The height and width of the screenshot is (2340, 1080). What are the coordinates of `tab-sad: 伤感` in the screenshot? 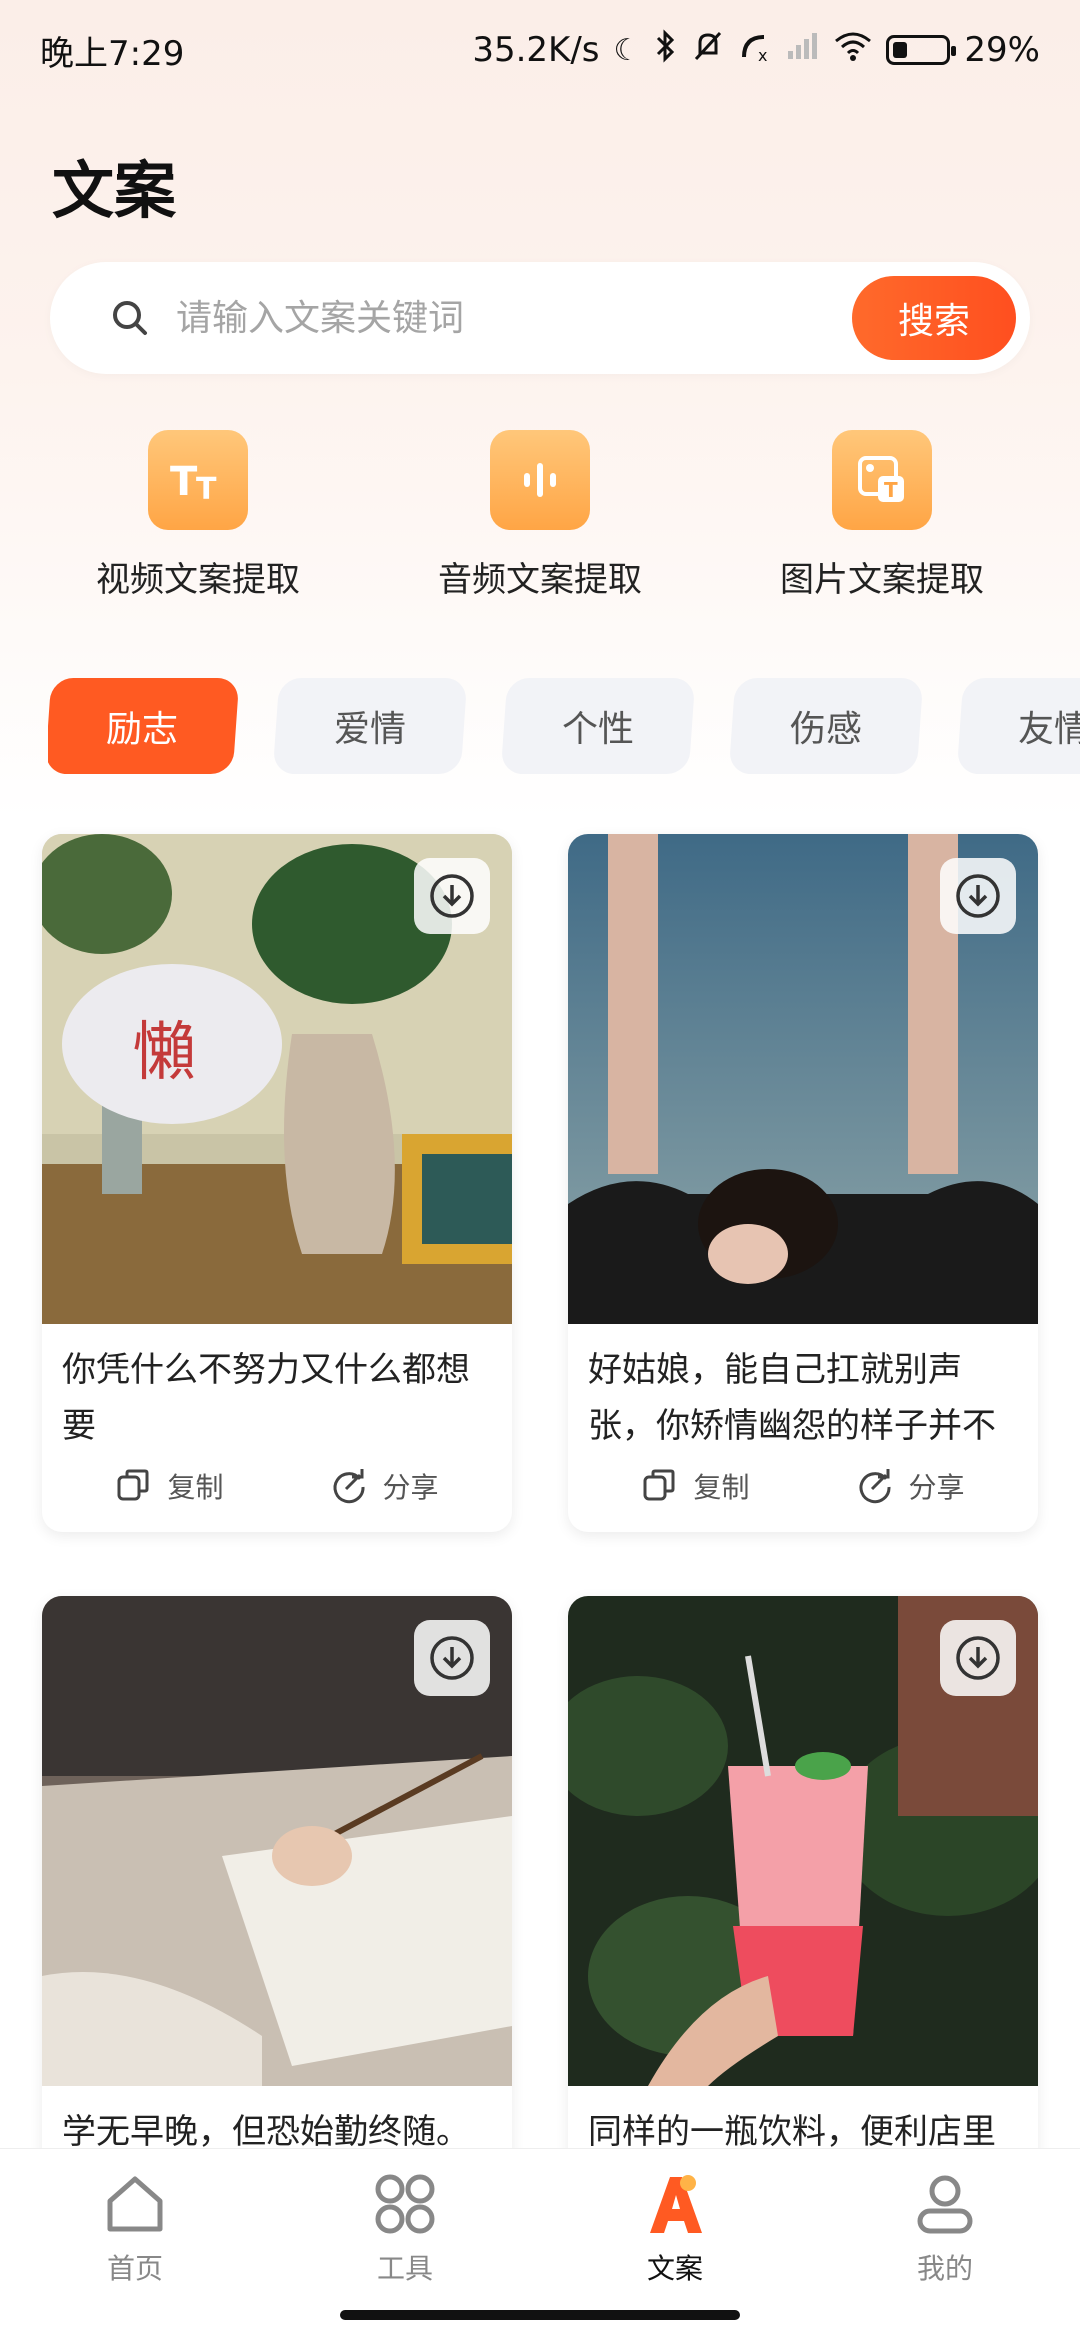 It's located at (826, 726).